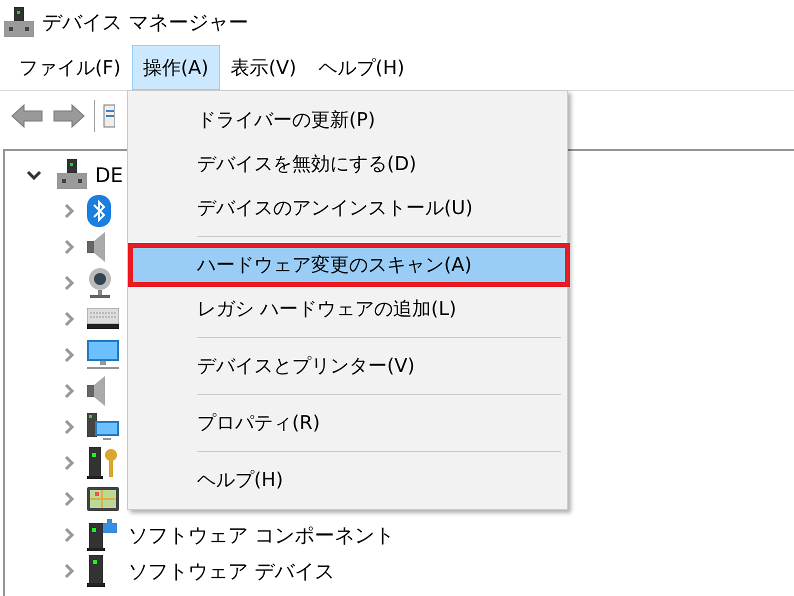 This screenshot has height=596, width=794. I want to click on bluetooth-icon, so click(99, 211).